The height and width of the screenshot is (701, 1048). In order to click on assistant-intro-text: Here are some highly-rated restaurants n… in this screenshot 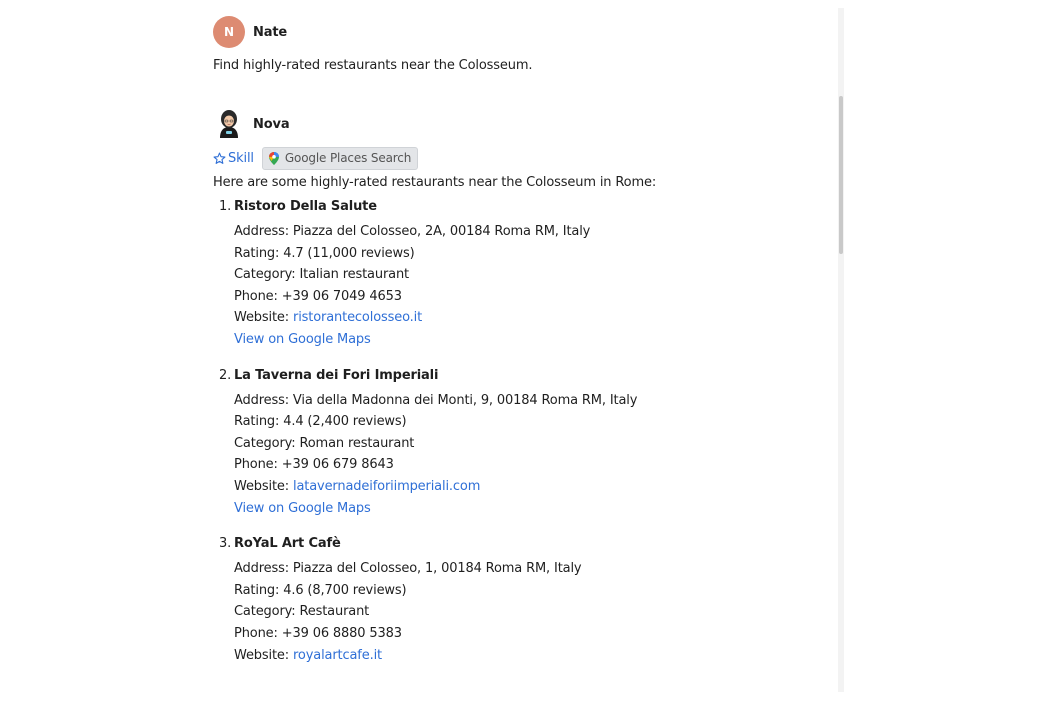, I will do `click(435, 182)`.